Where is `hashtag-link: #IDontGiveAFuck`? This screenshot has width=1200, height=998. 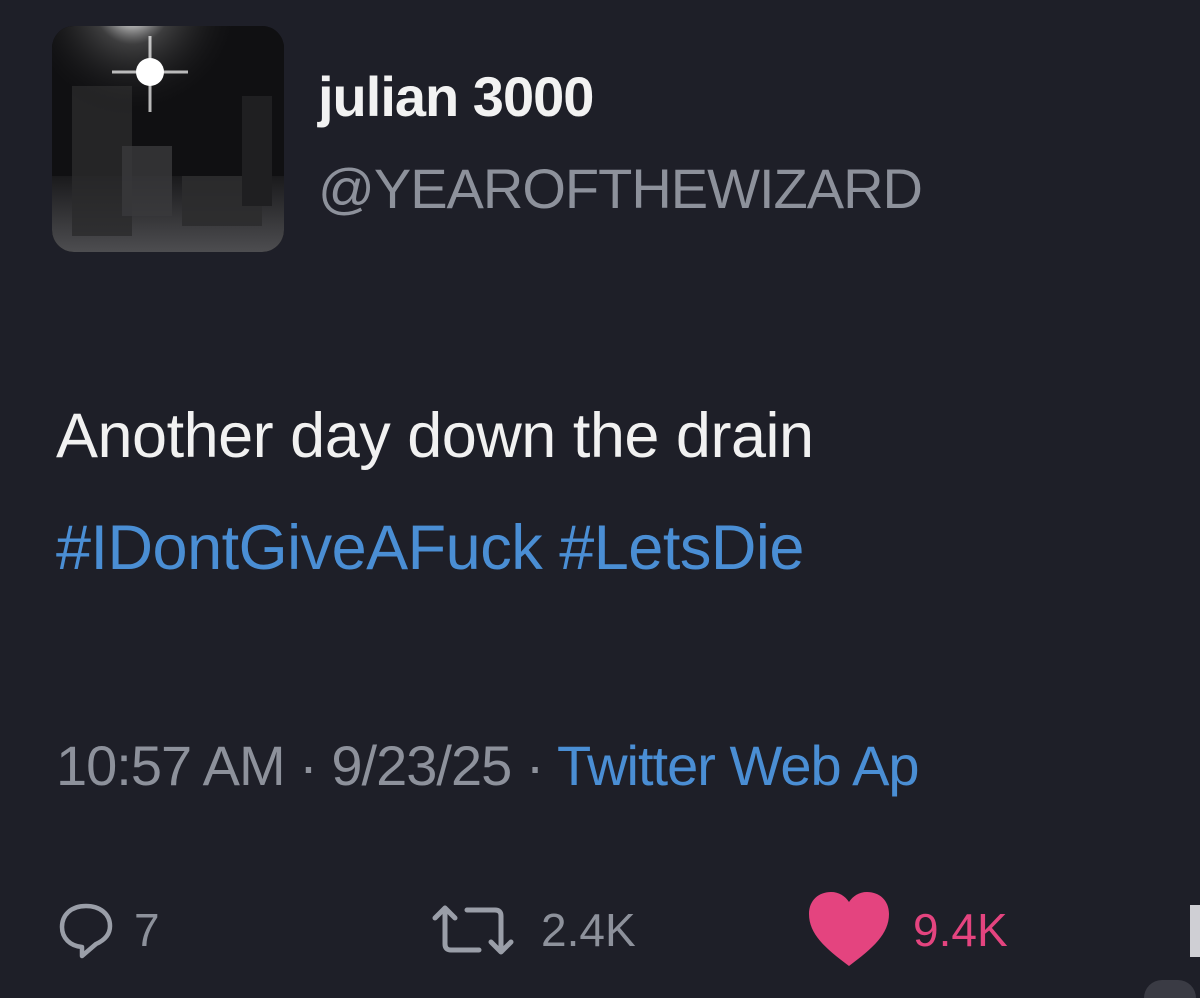
hashtag-link: #IDontGiveAFuck is located at coordinates (299, 548).